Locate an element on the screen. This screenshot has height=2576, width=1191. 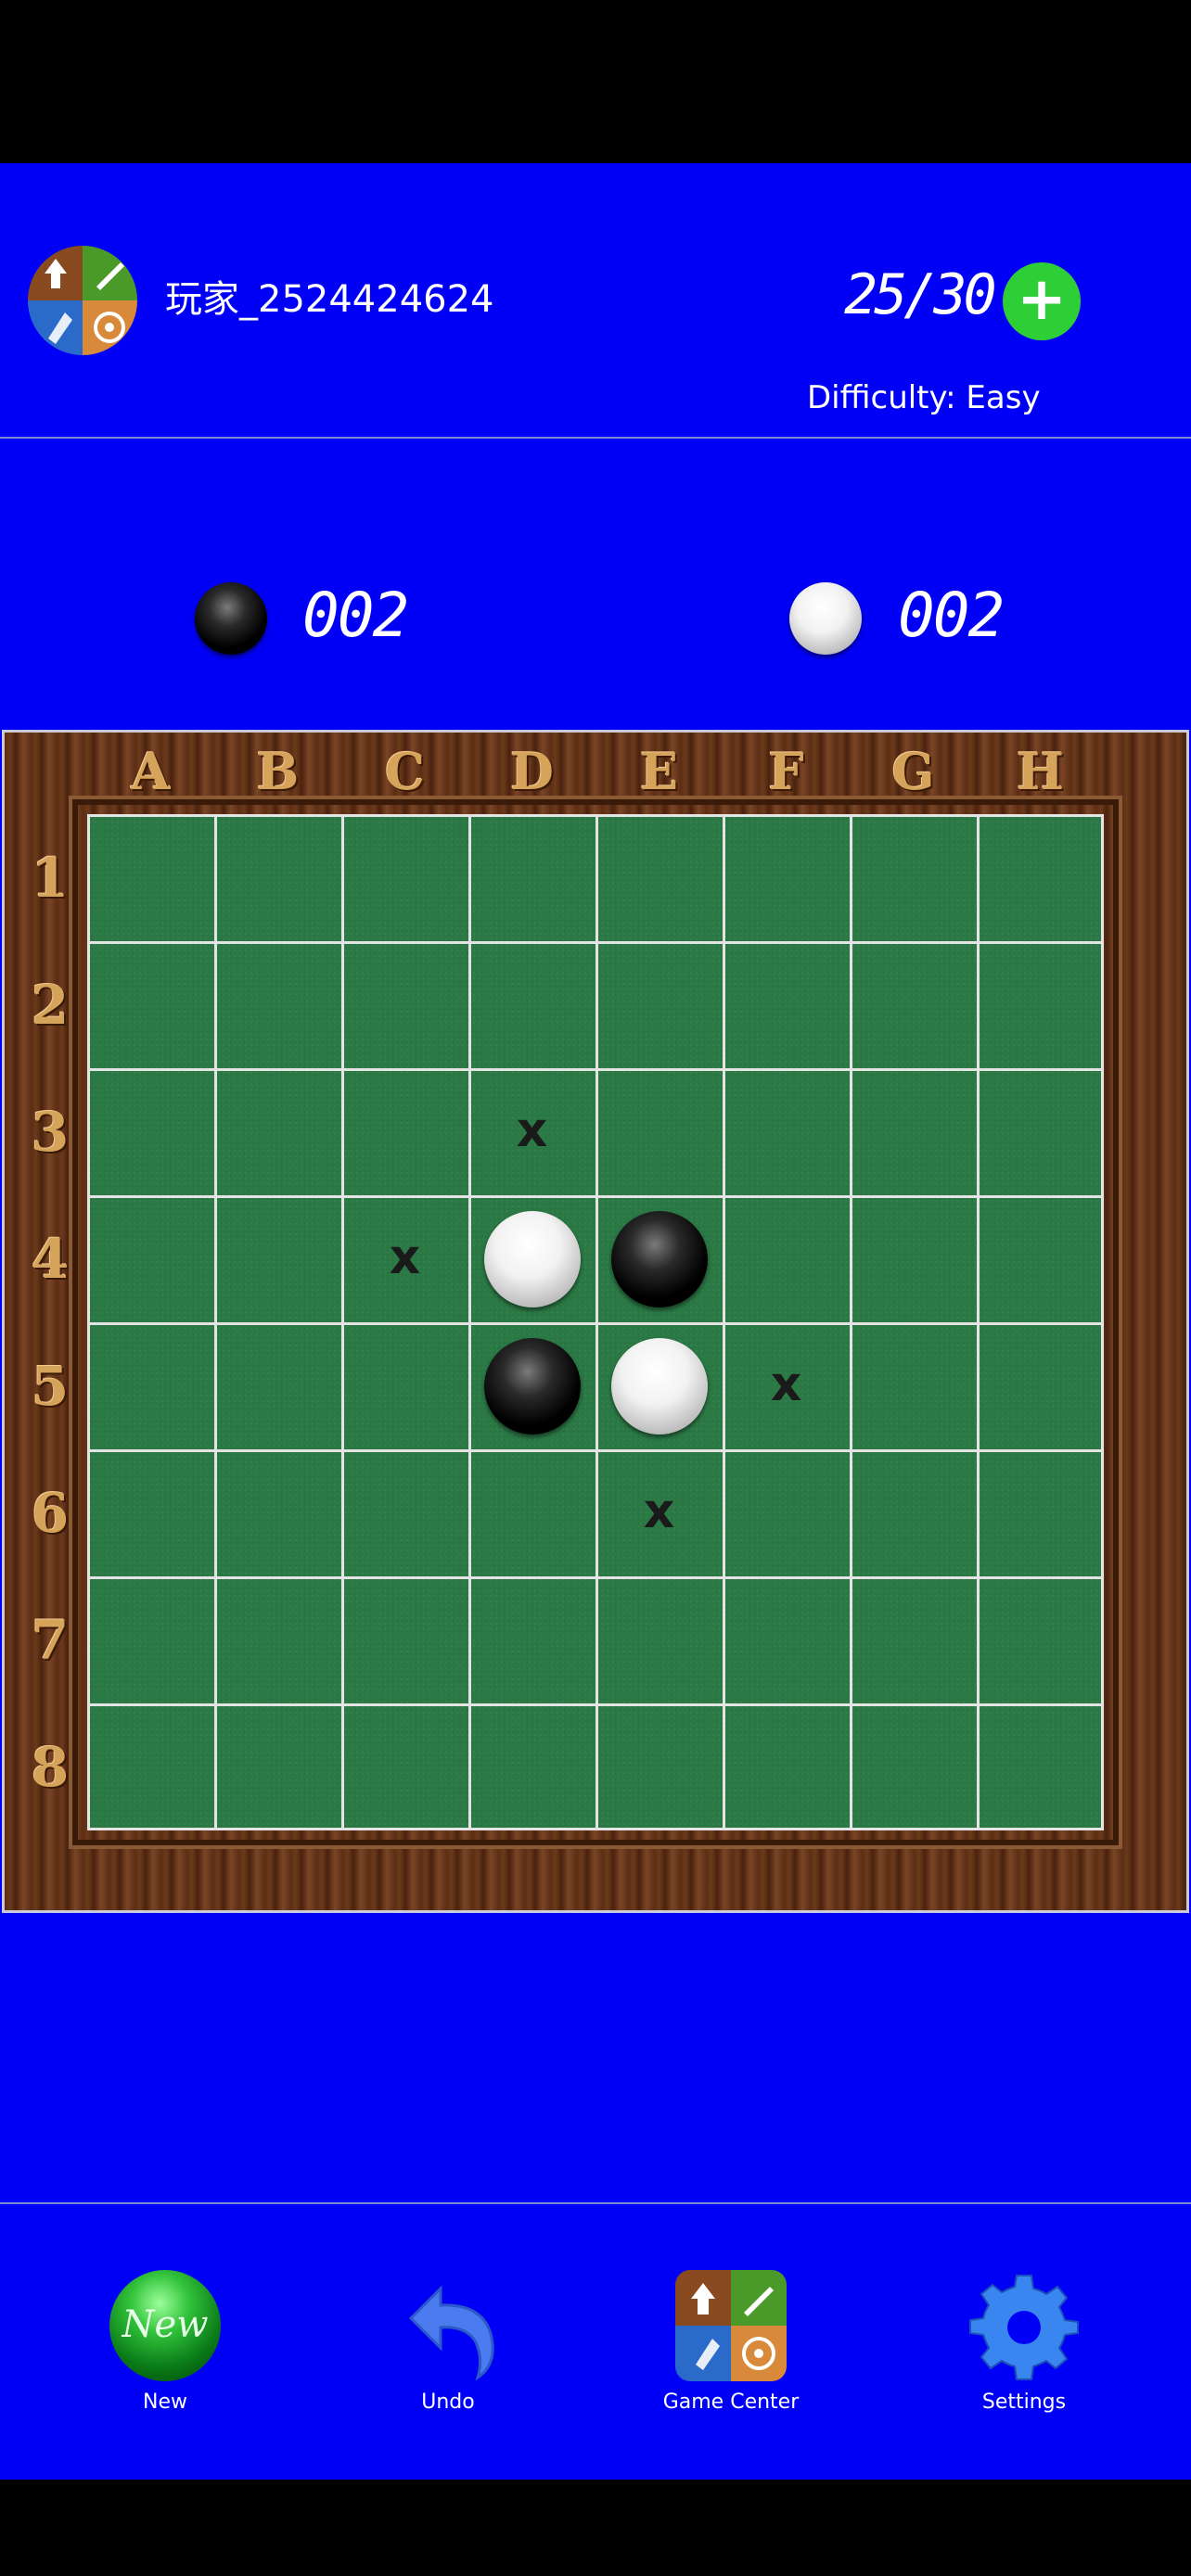
home-indicator-area is located at coordinates (595, 2528).